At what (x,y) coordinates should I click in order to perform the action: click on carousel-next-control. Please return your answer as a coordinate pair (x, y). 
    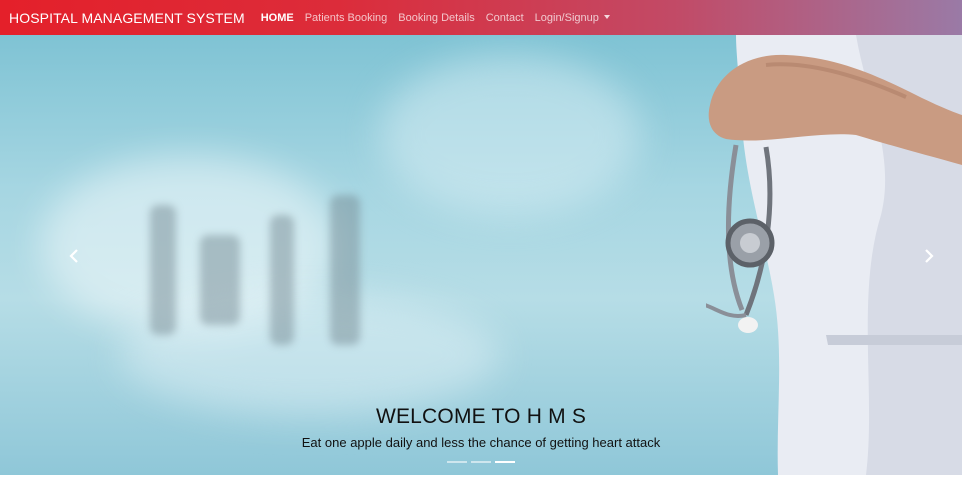
    Looking at the image, I should click on (929, 256).